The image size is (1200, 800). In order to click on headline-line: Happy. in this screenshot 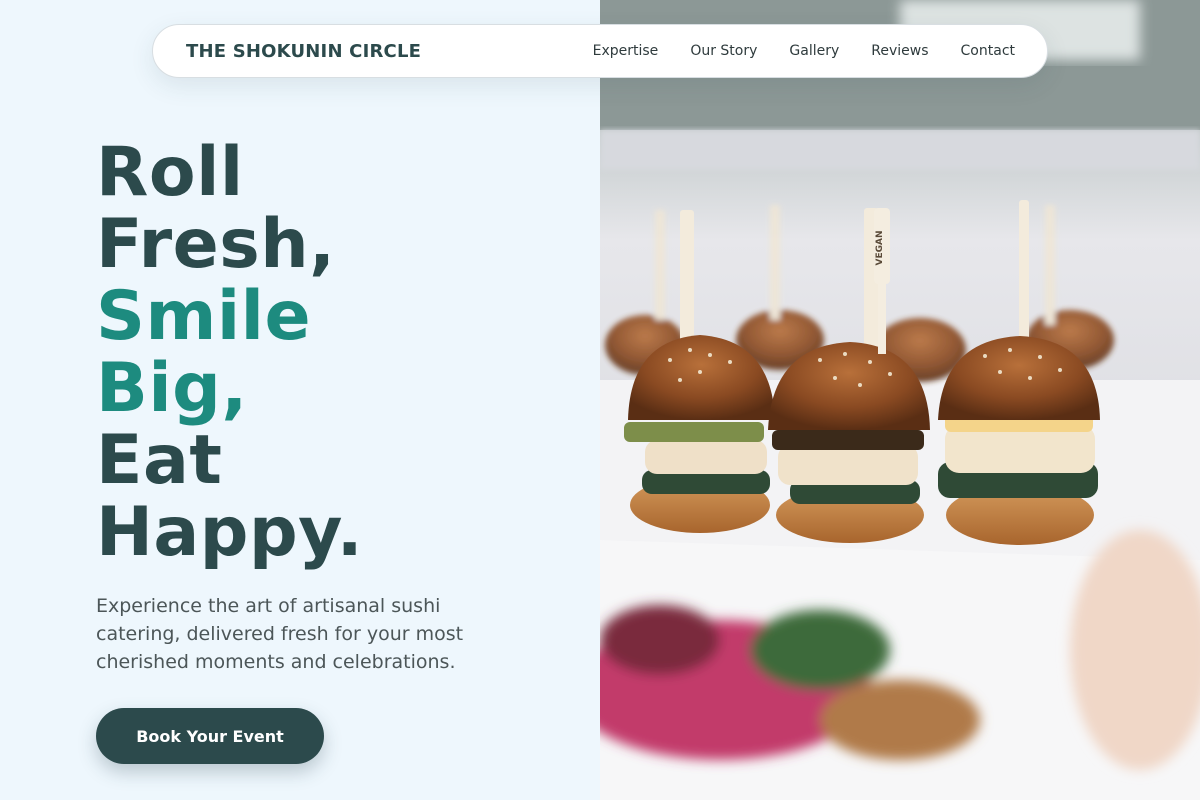, I will do `click(230, 532)`.